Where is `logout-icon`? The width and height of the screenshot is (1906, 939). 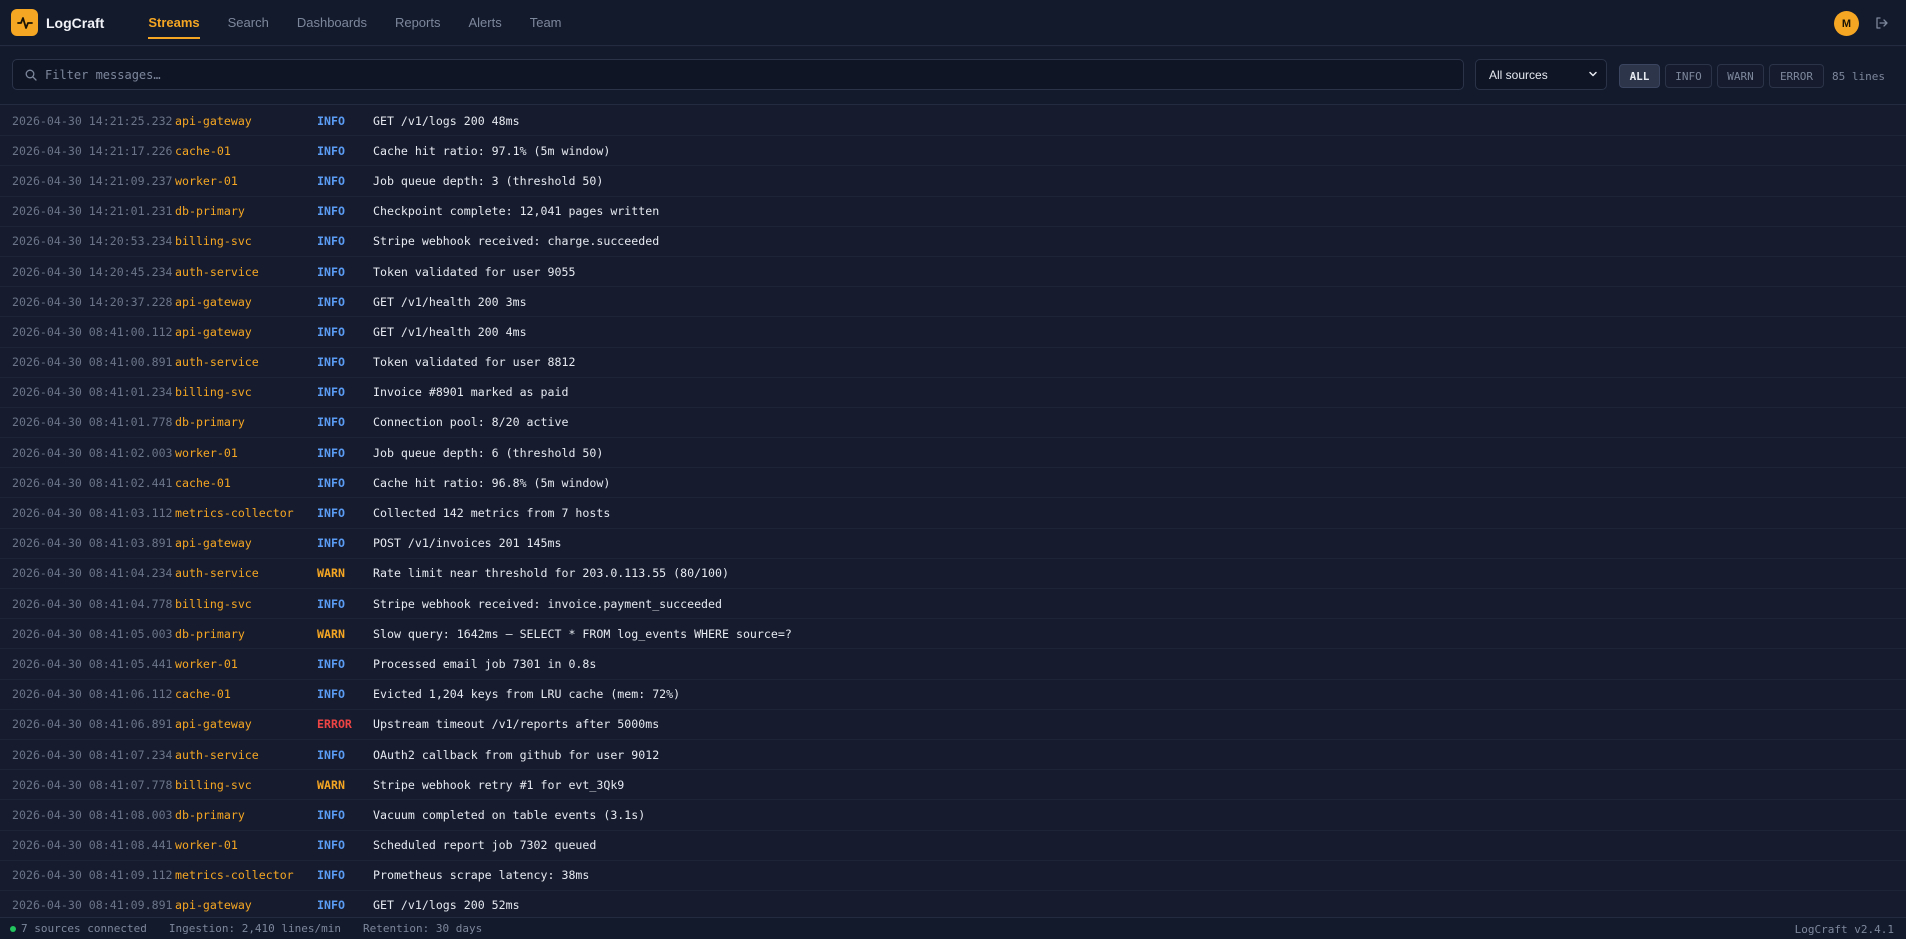 logout-icon is located at coordinates (1882, 23).